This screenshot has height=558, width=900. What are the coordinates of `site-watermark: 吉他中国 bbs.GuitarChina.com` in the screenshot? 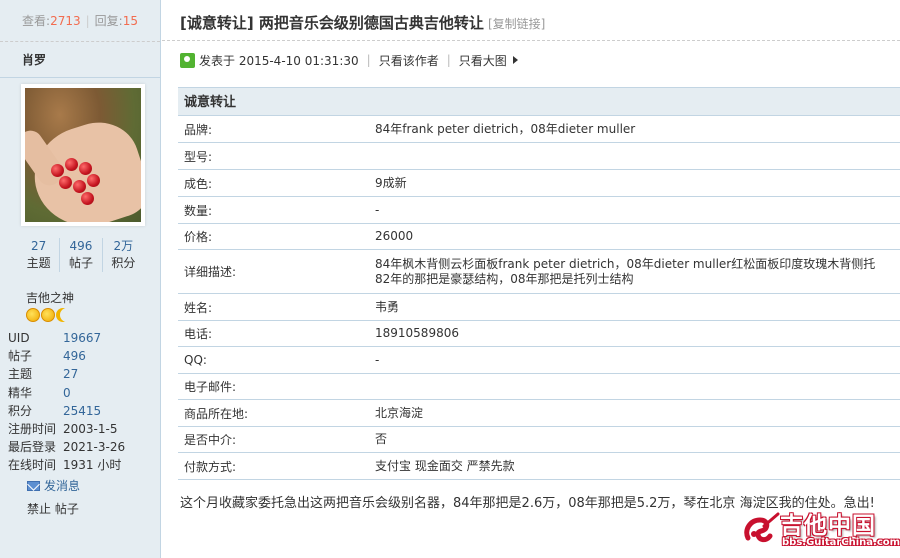 It's located at (821, 529).